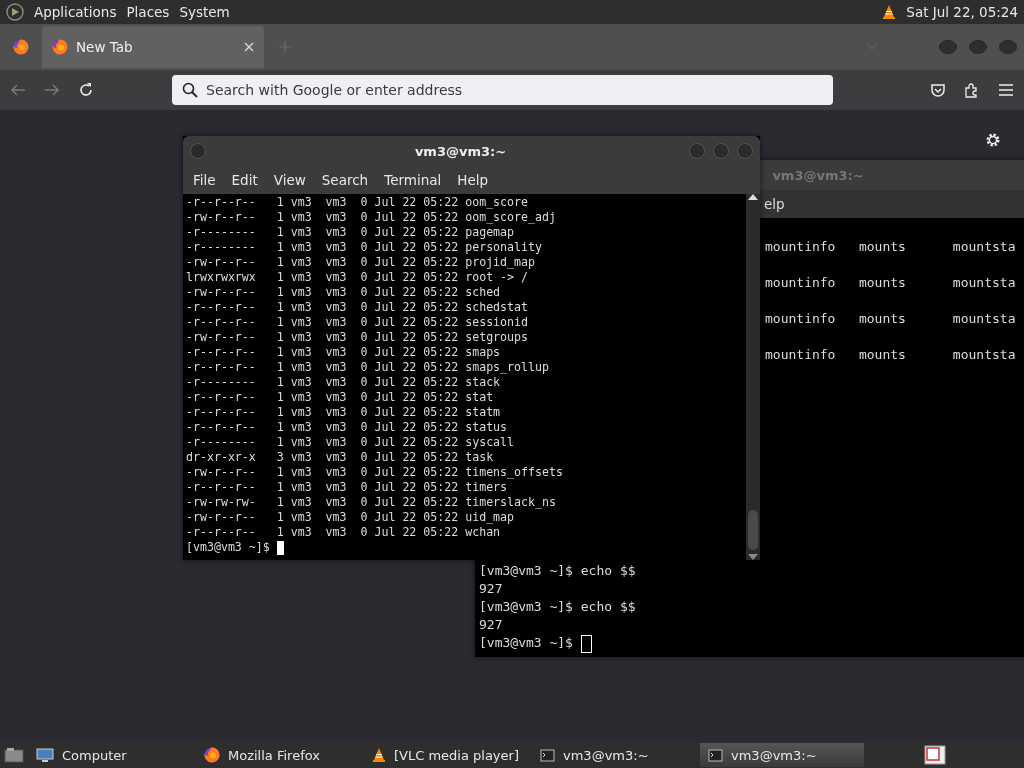 The width and height of the screenshot is (1024, 768). Describe the element at coordinates (278, 755) in the screenshot. I see `taskbar-button: Mozilla Firefox` at that location.